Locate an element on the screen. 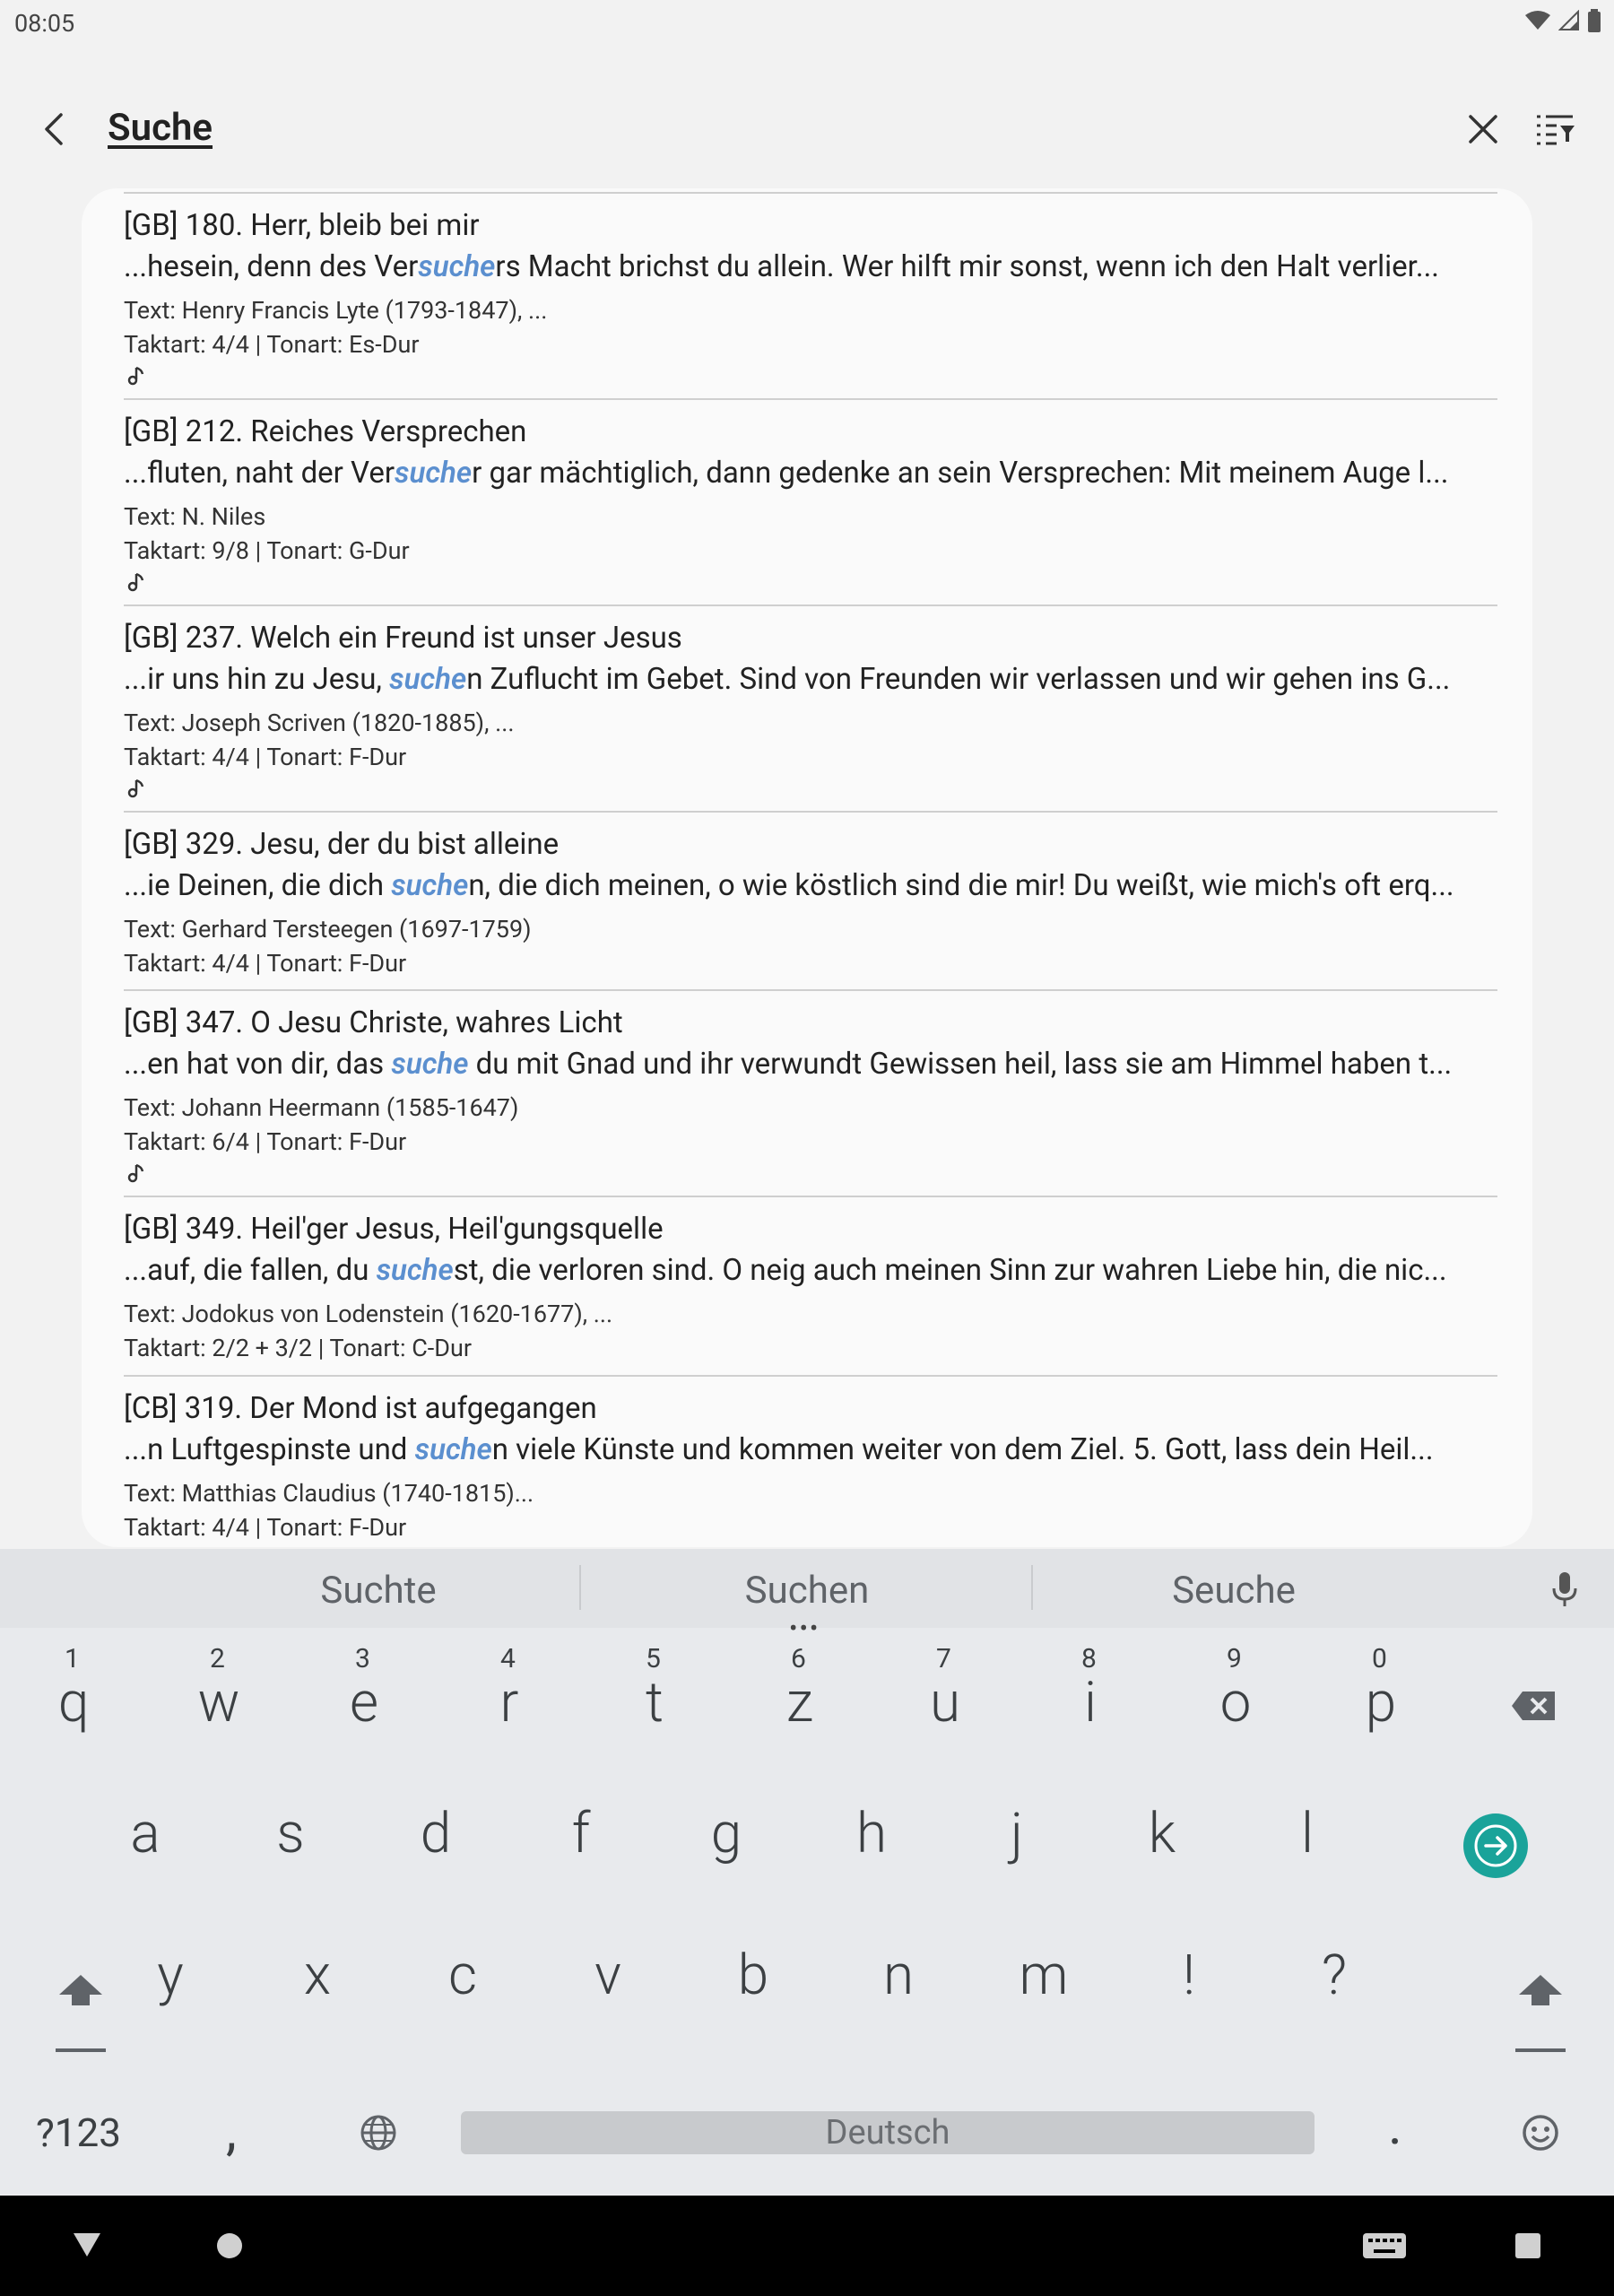 The height and width of the screenshot is (2296, 1614). shift-right-icon is located at coordinates (1540, 2011).